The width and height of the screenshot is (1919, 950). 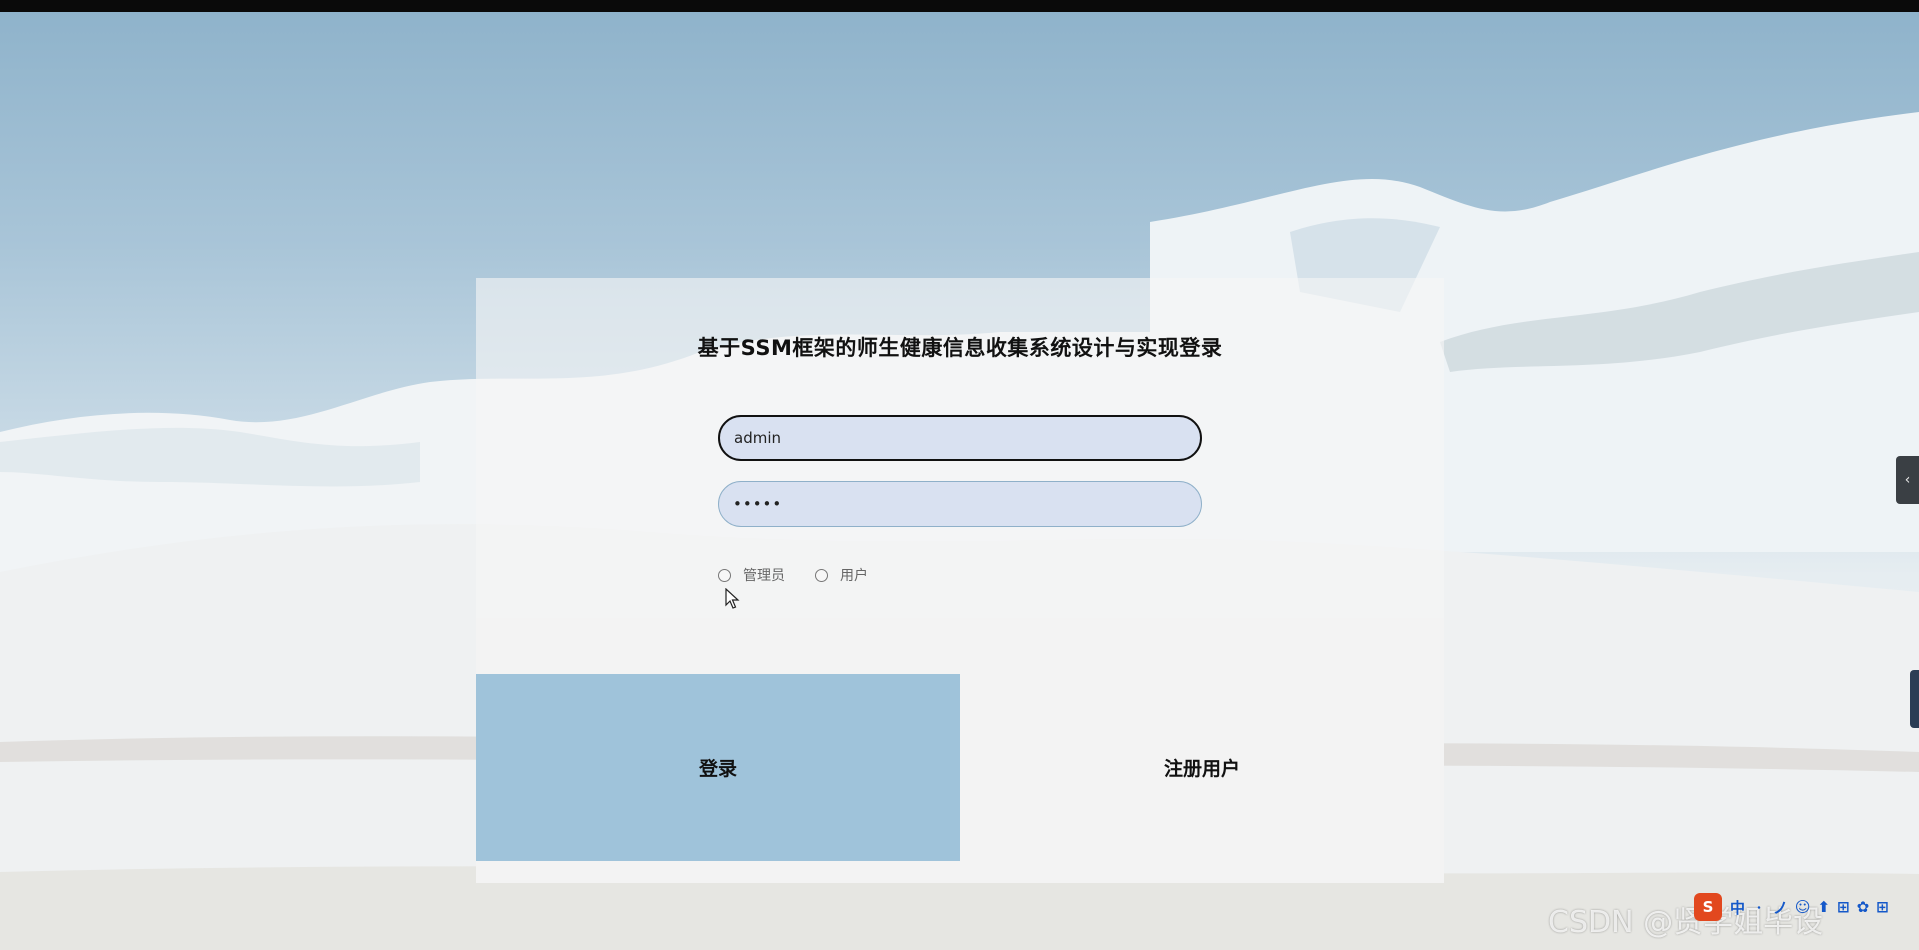 What do you see at coordinates (1803, 907) in the screenshot?
I see `ime-emoji-icon: ☺` at bounding box center [1803, 907].